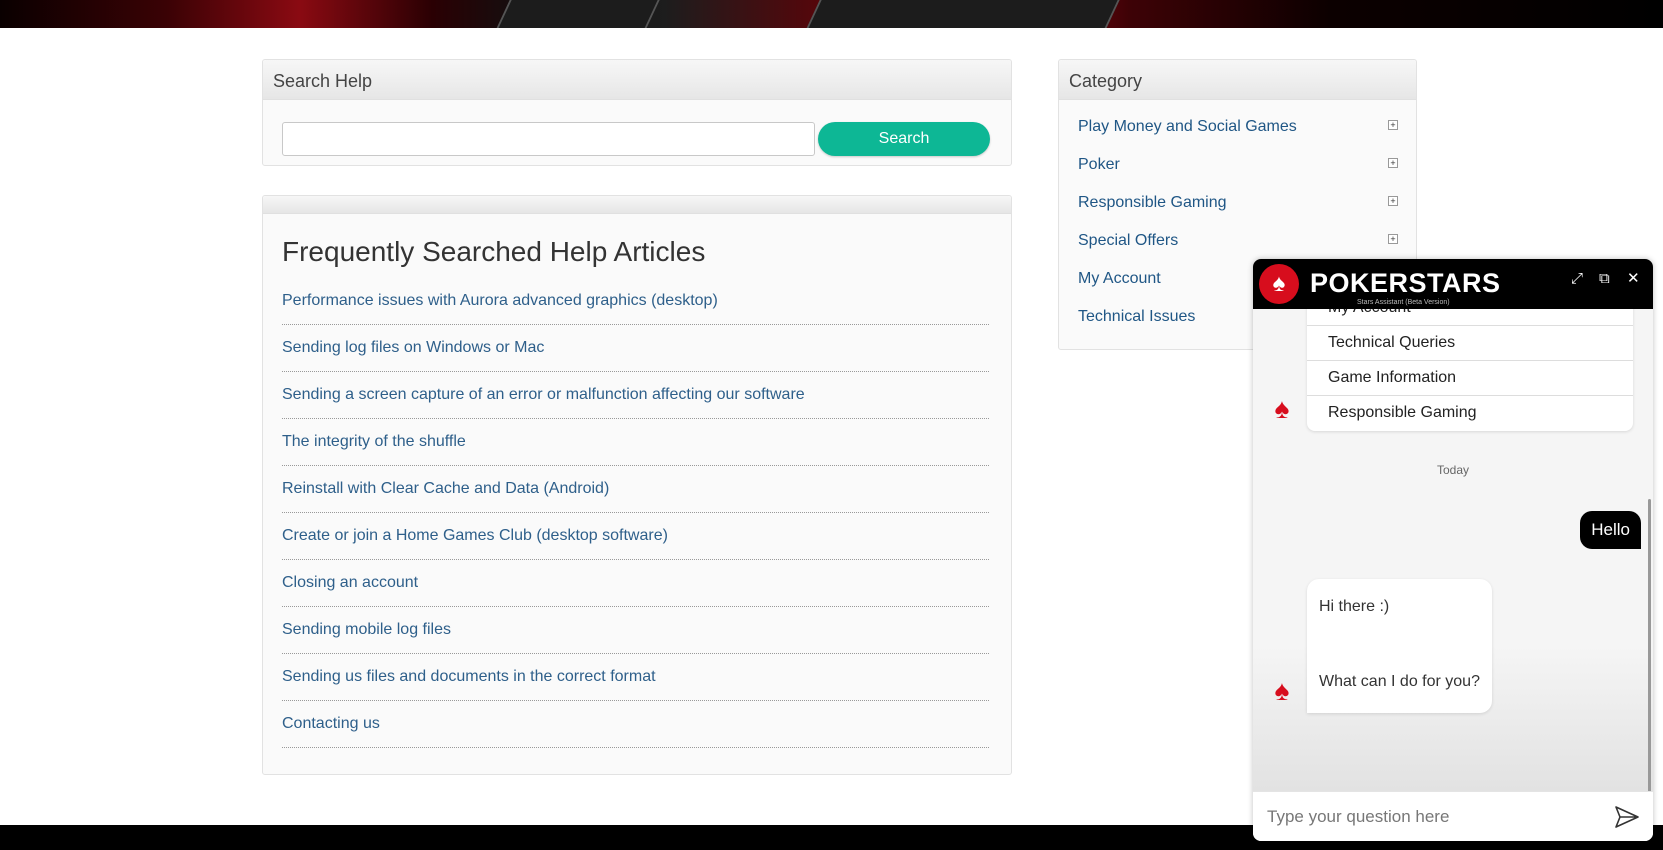 This screenshot has height=850, width=1663. I want to click on expand-icon: ⤢, so click(1577, 278).